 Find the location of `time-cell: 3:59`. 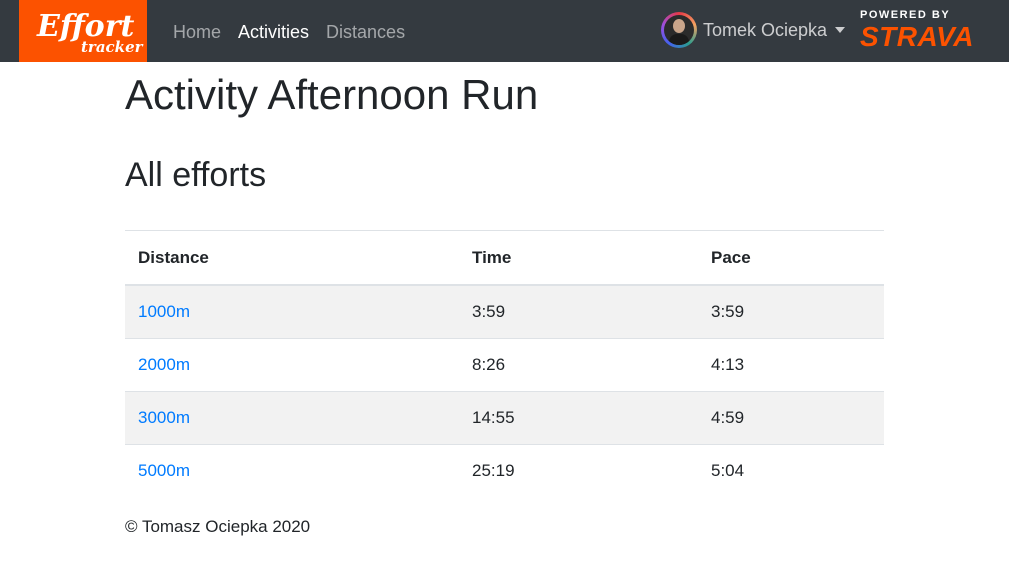

time-cell: 3:59 is located at coordinates (578, 311).